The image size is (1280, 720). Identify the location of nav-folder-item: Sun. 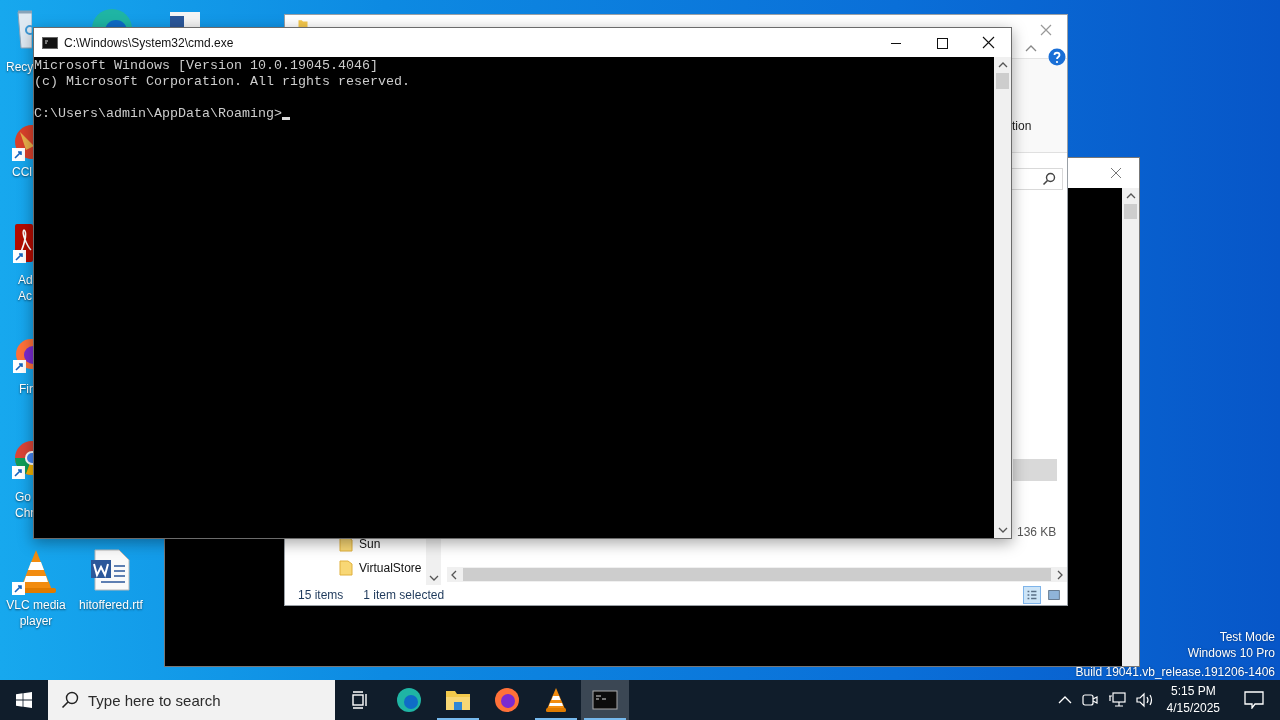
(380, 544).